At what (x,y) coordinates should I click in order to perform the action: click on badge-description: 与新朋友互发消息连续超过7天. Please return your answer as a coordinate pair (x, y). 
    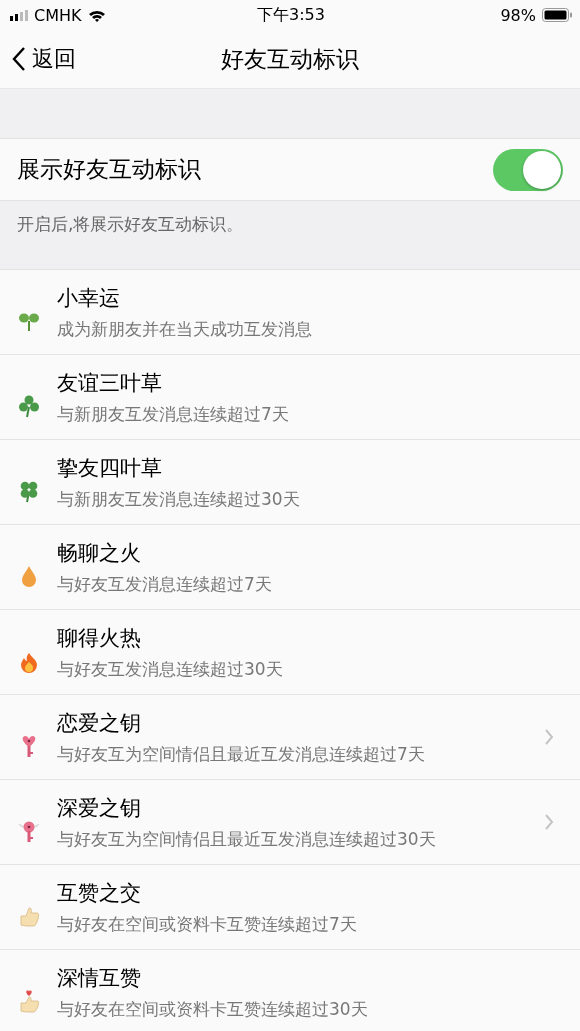
    Looking at the image, I should click on (173, 414).